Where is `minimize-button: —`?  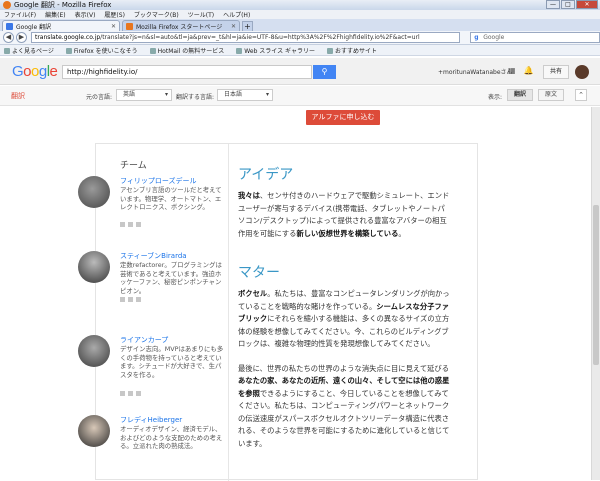
minimize-button: — is located at coordinates (553, 4).